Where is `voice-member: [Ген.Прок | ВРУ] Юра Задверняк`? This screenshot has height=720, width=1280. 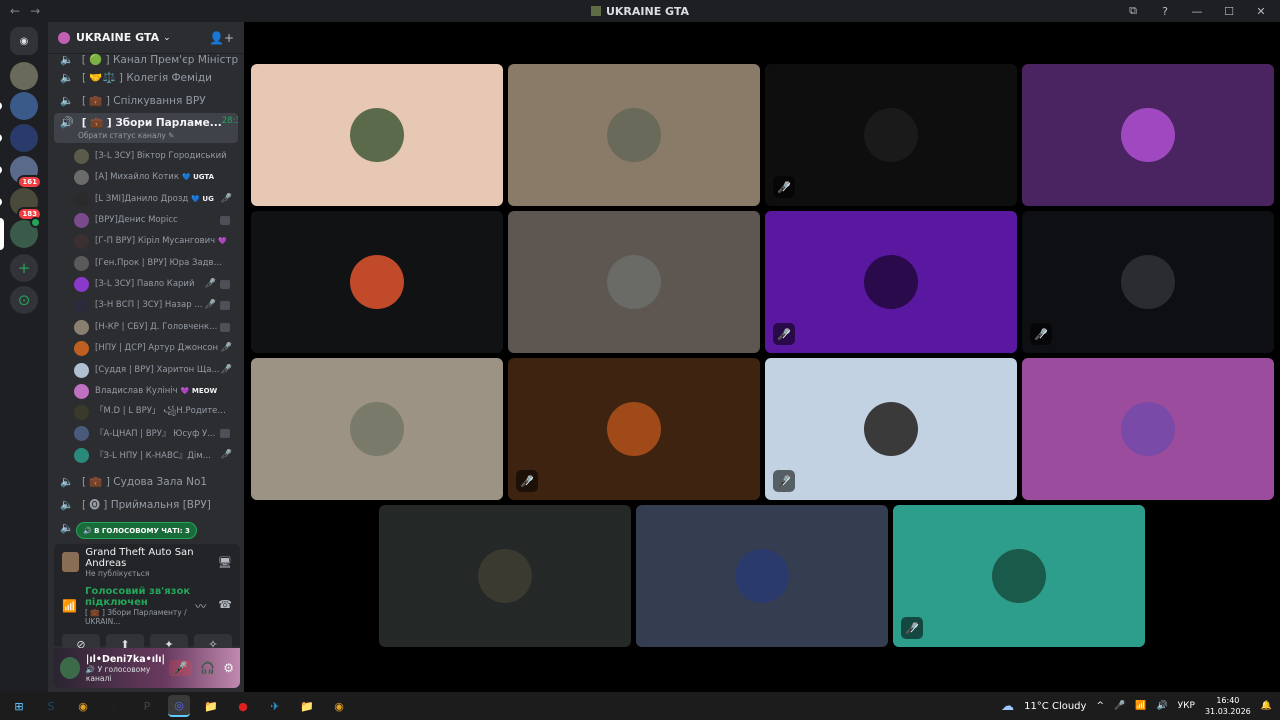 voice-member: [Ген.Прок | ВРУ] Юра Задверняк is located at coordinates (156, 263).